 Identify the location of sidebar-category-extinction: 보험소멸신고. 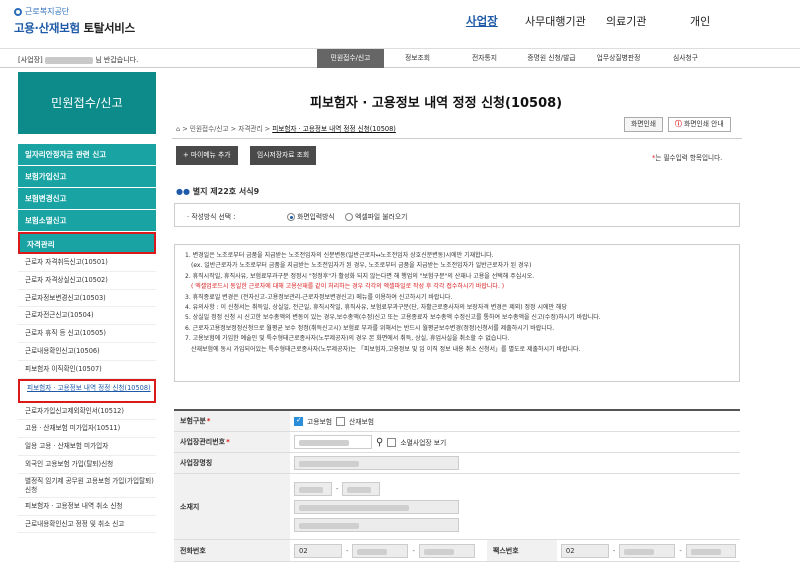
(87, 221).